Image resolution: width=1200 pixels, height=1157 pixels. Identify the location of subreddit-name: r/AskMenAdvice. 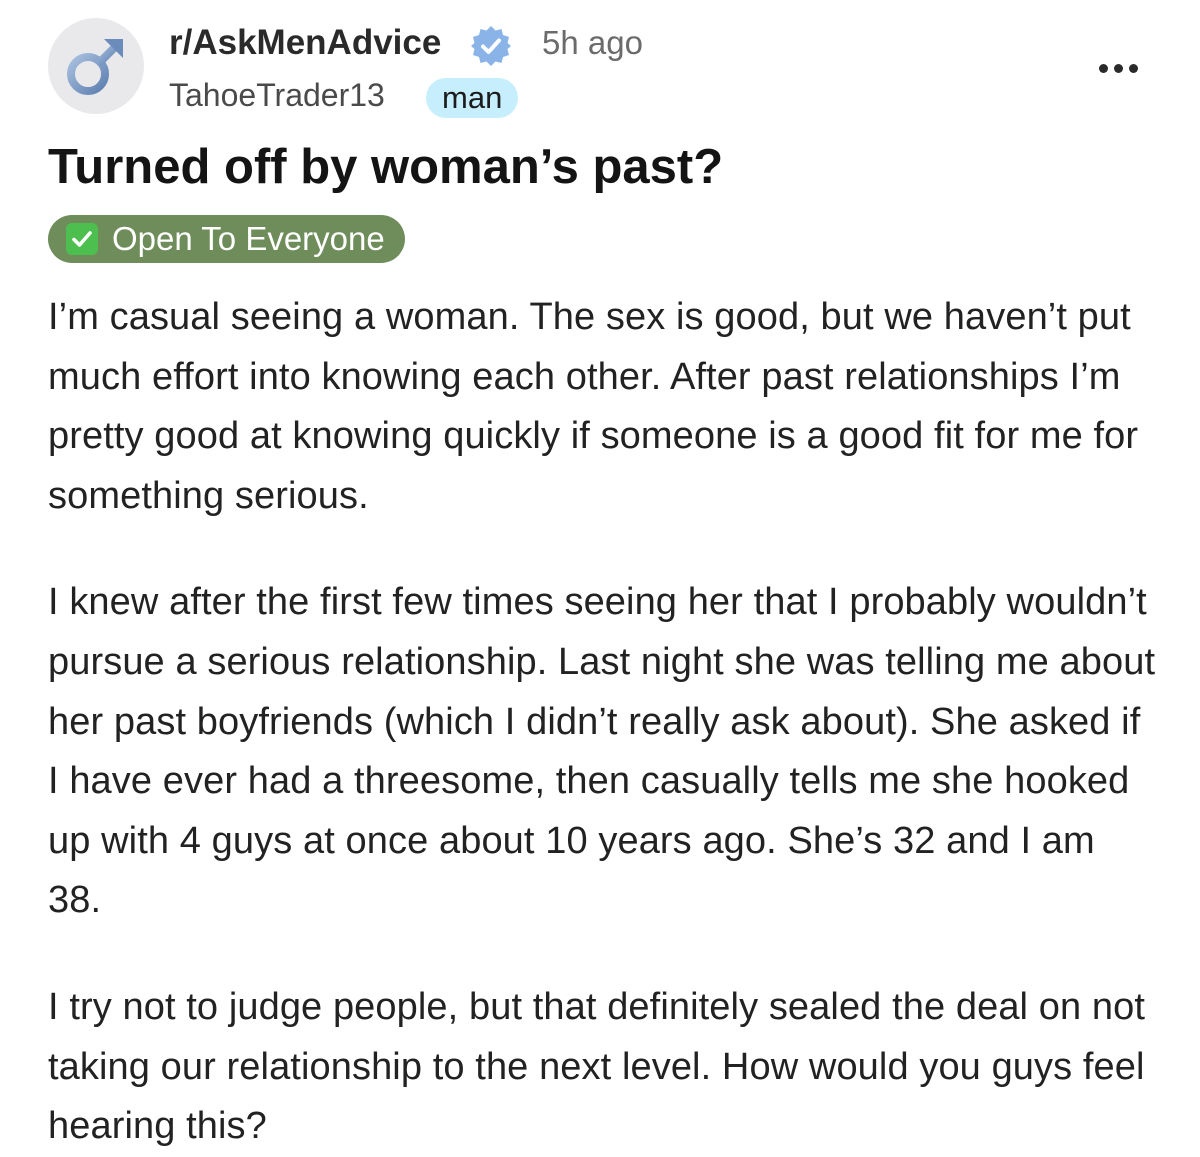
(305, 43).